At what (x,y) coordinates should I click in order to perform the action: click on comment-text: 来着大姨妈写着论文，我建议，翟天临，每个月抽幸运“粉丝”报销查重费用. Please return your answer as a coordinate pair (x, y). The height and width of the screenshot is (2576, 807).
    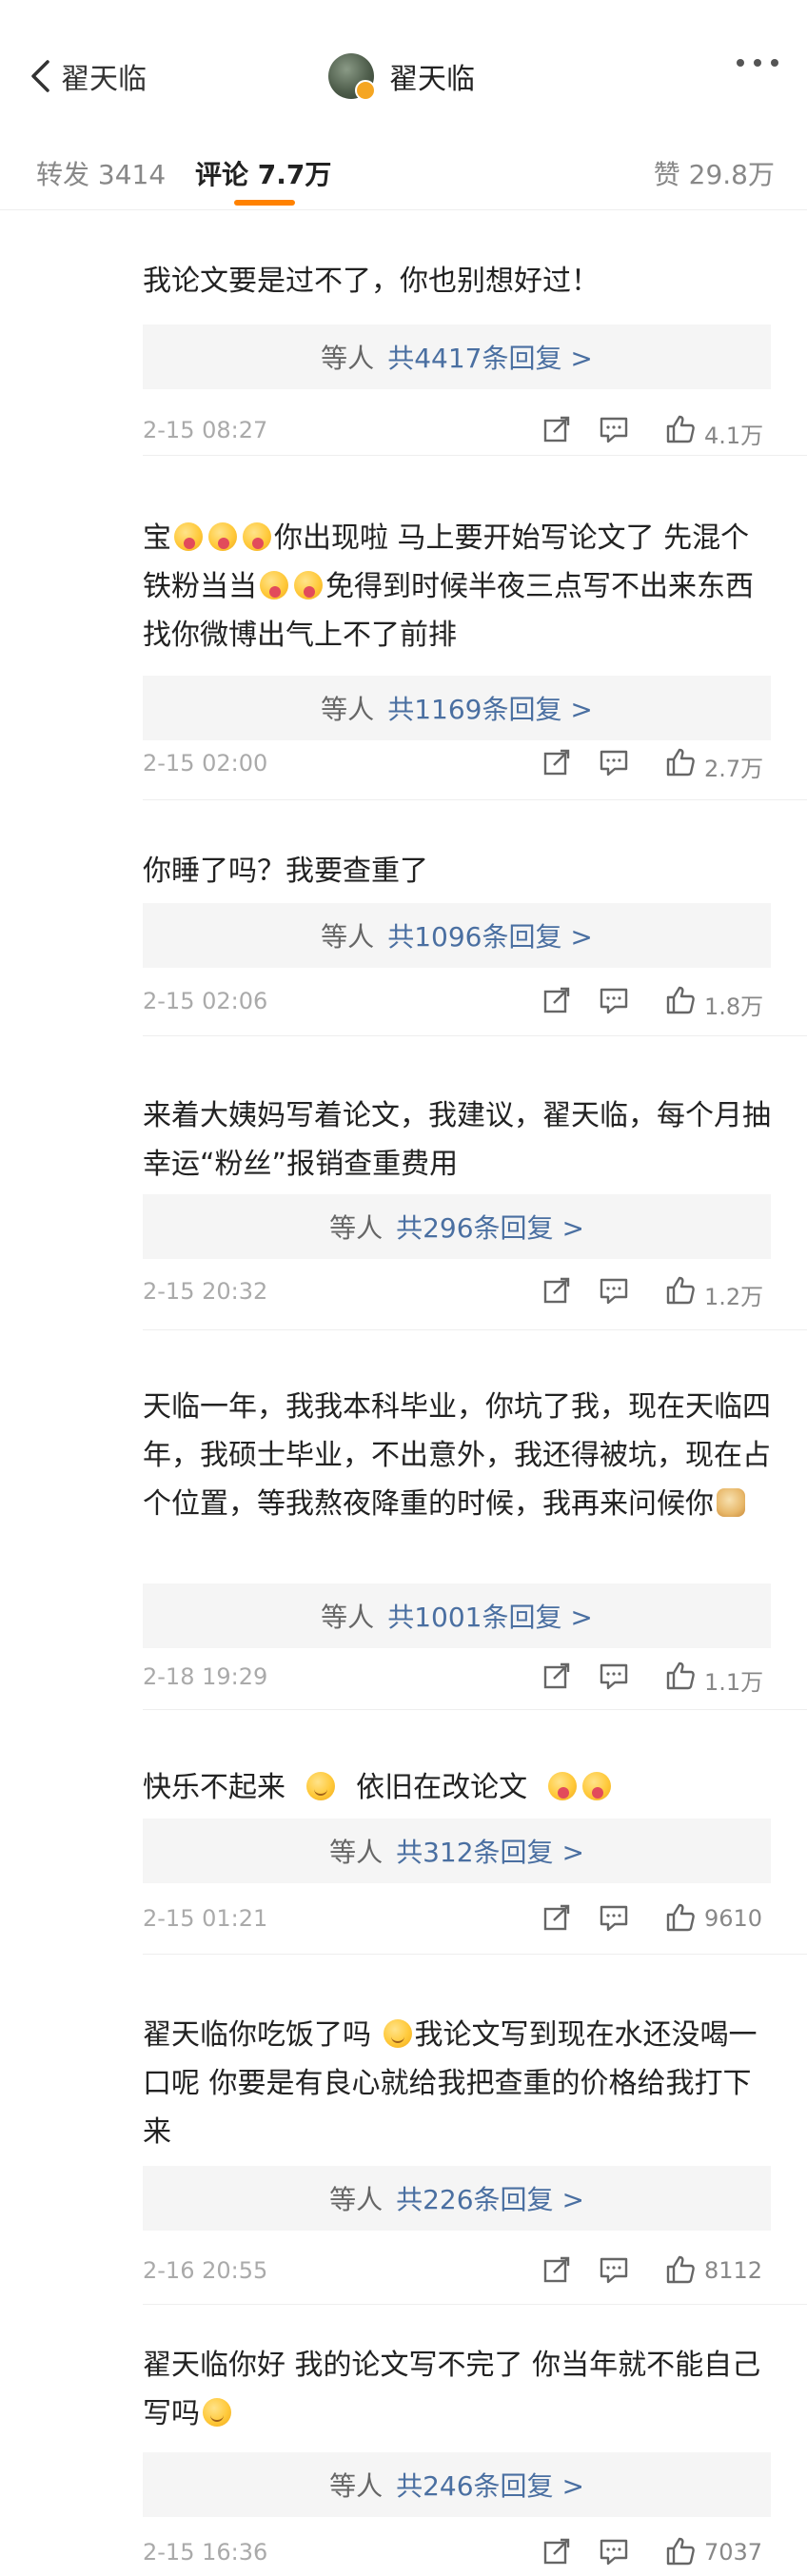
    Looking at the image, I should click on (457, 1140).